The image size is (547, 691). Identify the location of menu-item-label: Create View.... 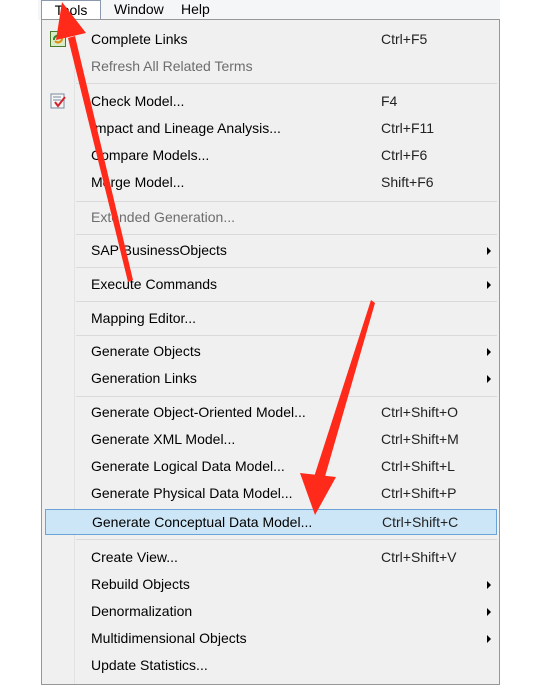
(134, 557).